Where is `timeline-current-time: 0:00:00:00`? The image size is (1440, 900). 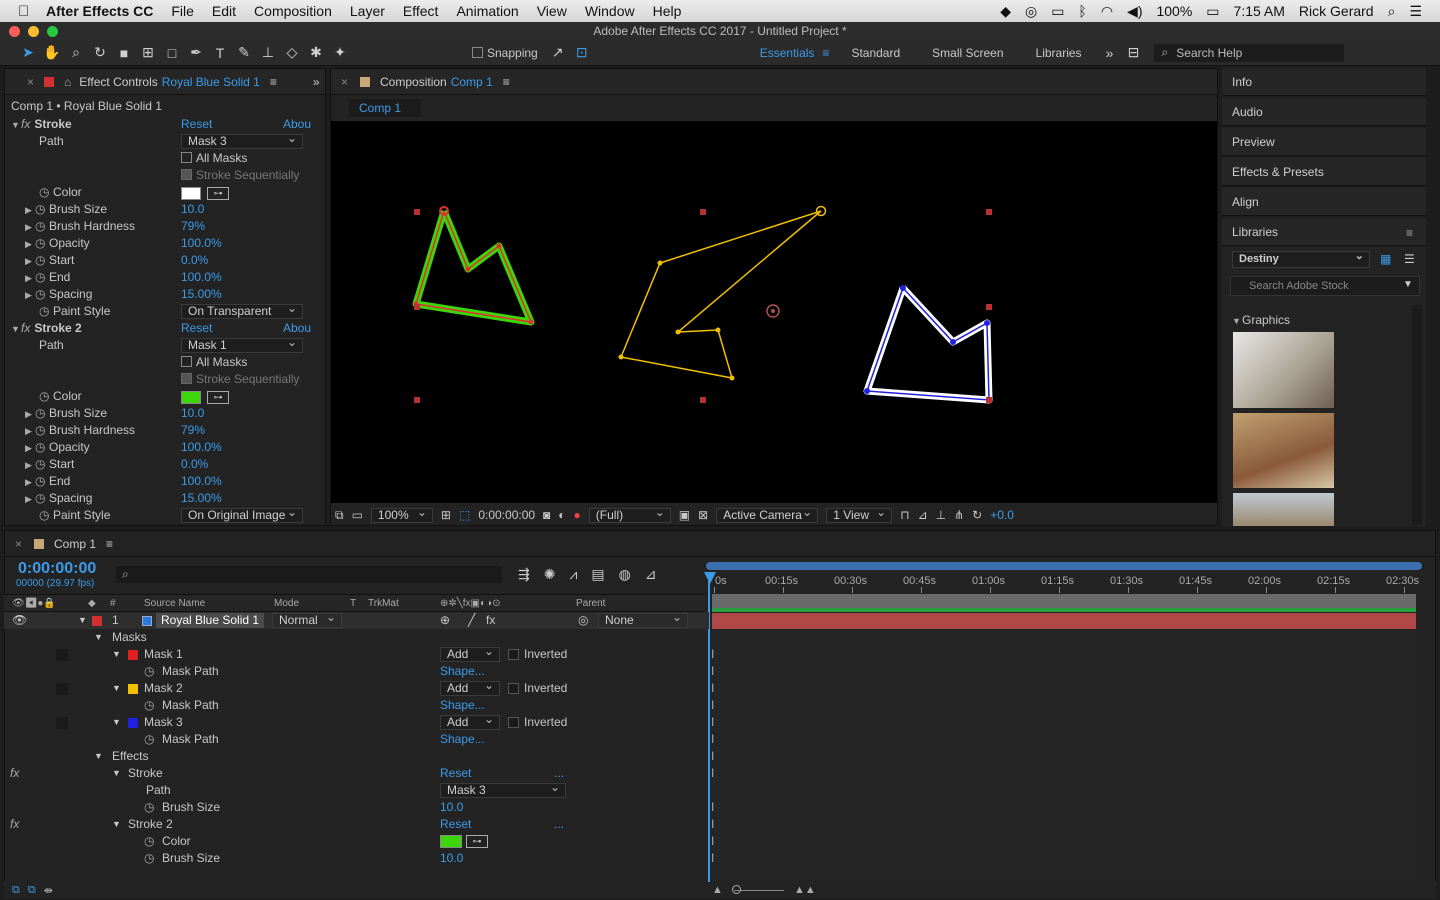 timeline-current-time: 0:00:00:00 is located at coordinates (57, 569).